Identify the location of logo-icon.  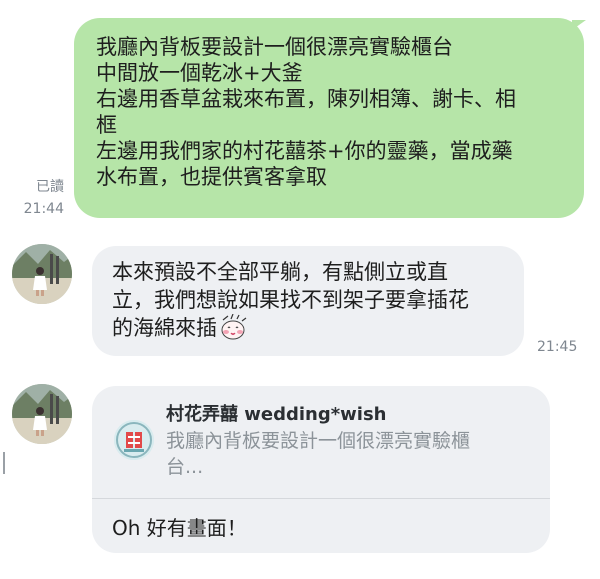
(134, 440).